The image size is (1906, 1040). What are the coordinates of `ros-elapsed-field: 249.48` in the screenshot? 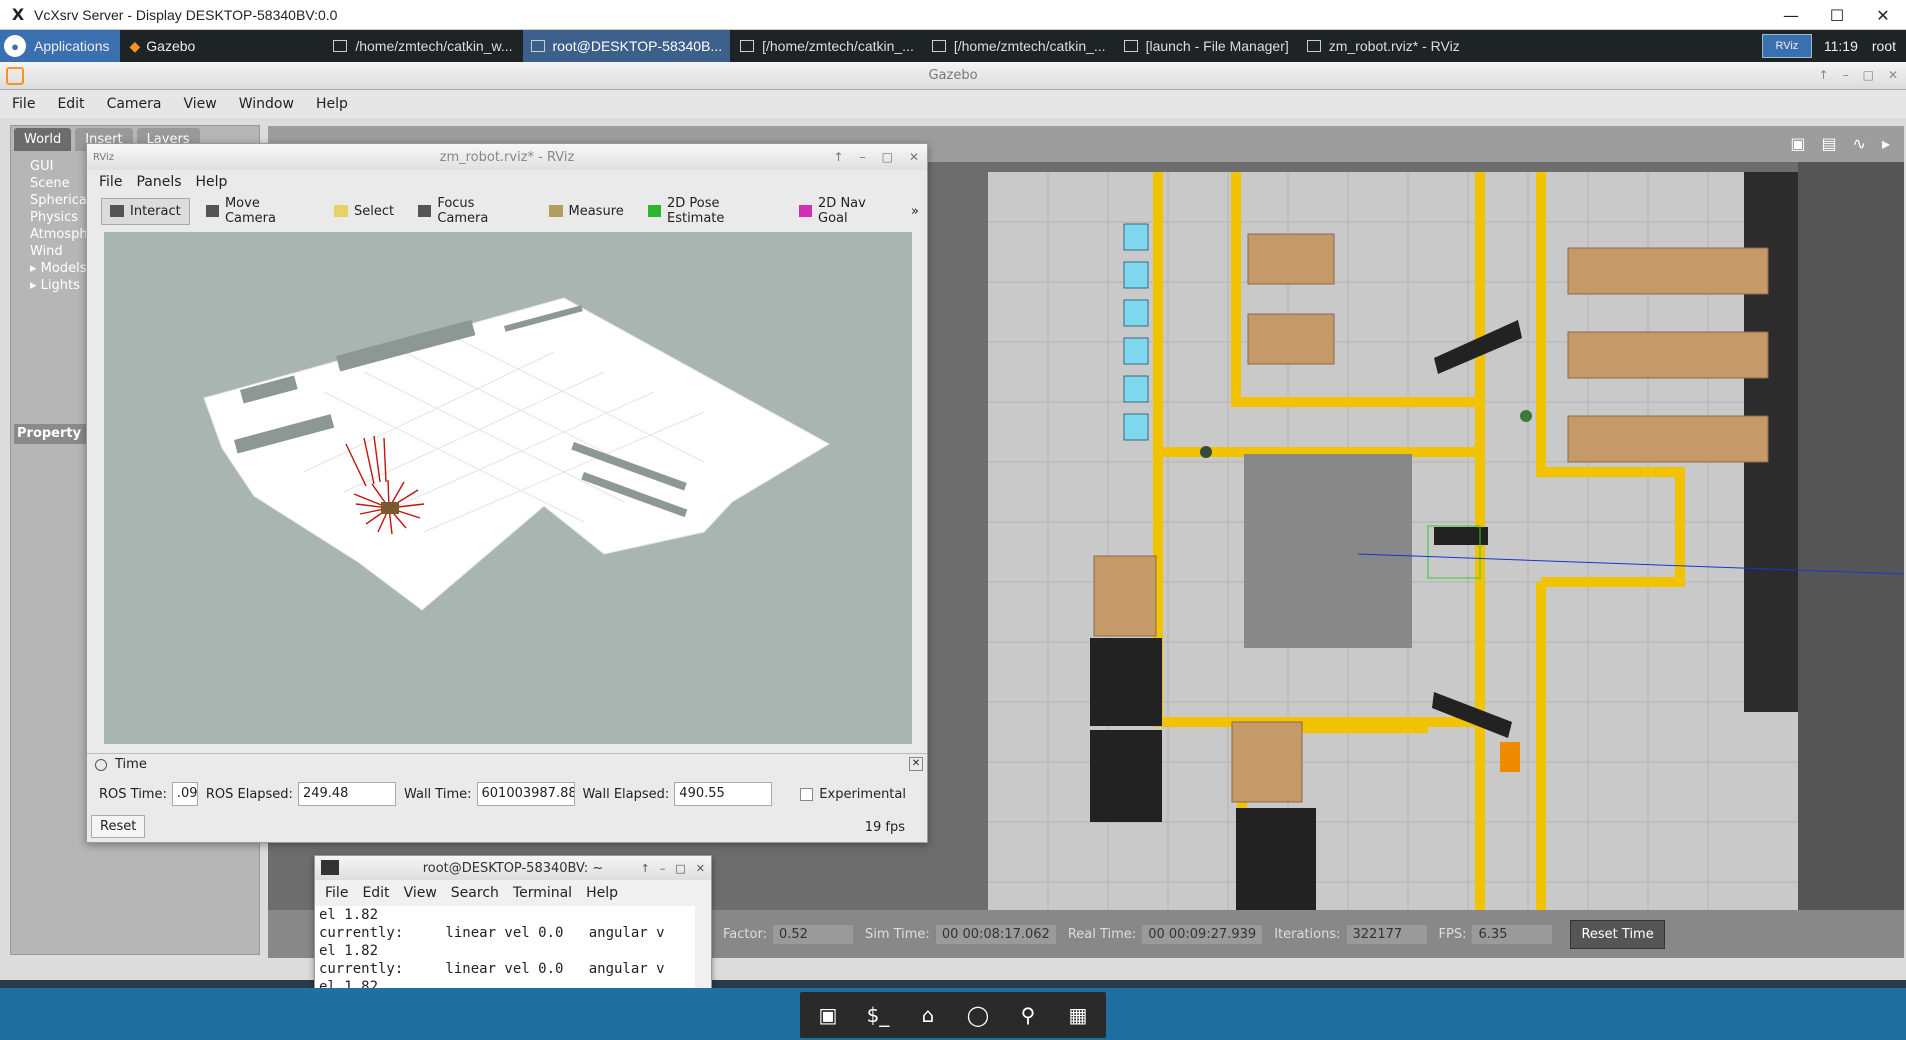 It's located at (346, 794).